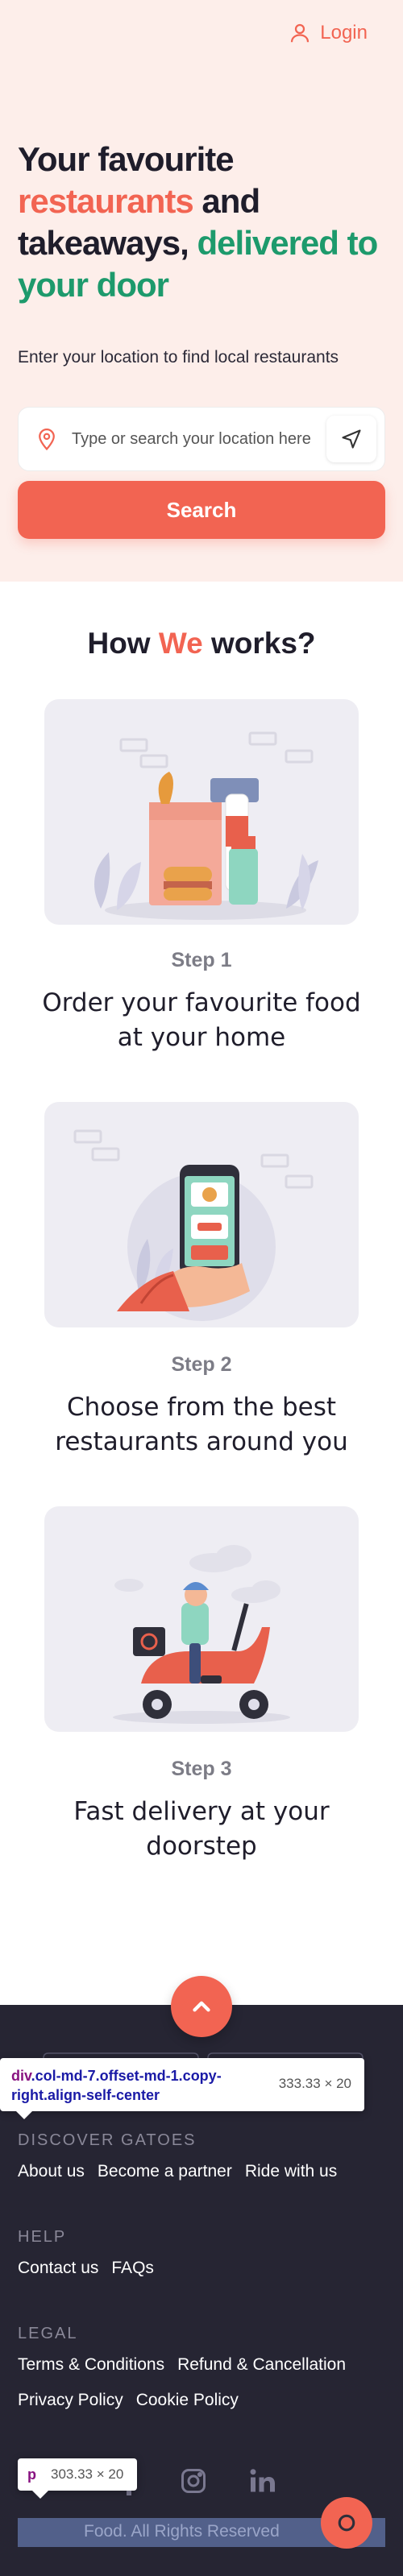  Describe the element at coordinates (201, 1769) in the screenshot. I see `step-3-number: Step 3` at that location.